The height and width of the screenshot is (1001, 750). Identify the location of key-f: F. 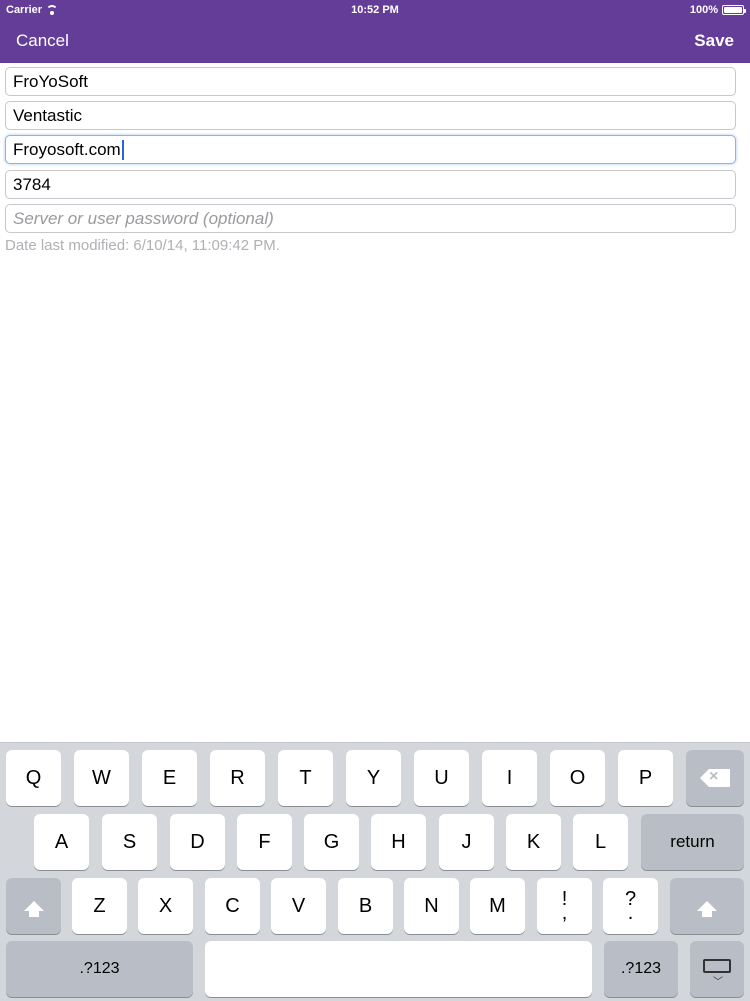
(264, 842).